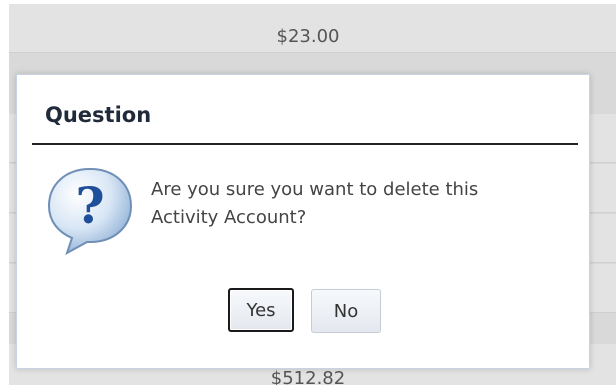 Image resolution: width=616 pixels, height=385 pixels. What do you see at coordinates (308, 376) in the screenshot?
I see `amount-cell: $512.82` at bounding box center [308, 376].